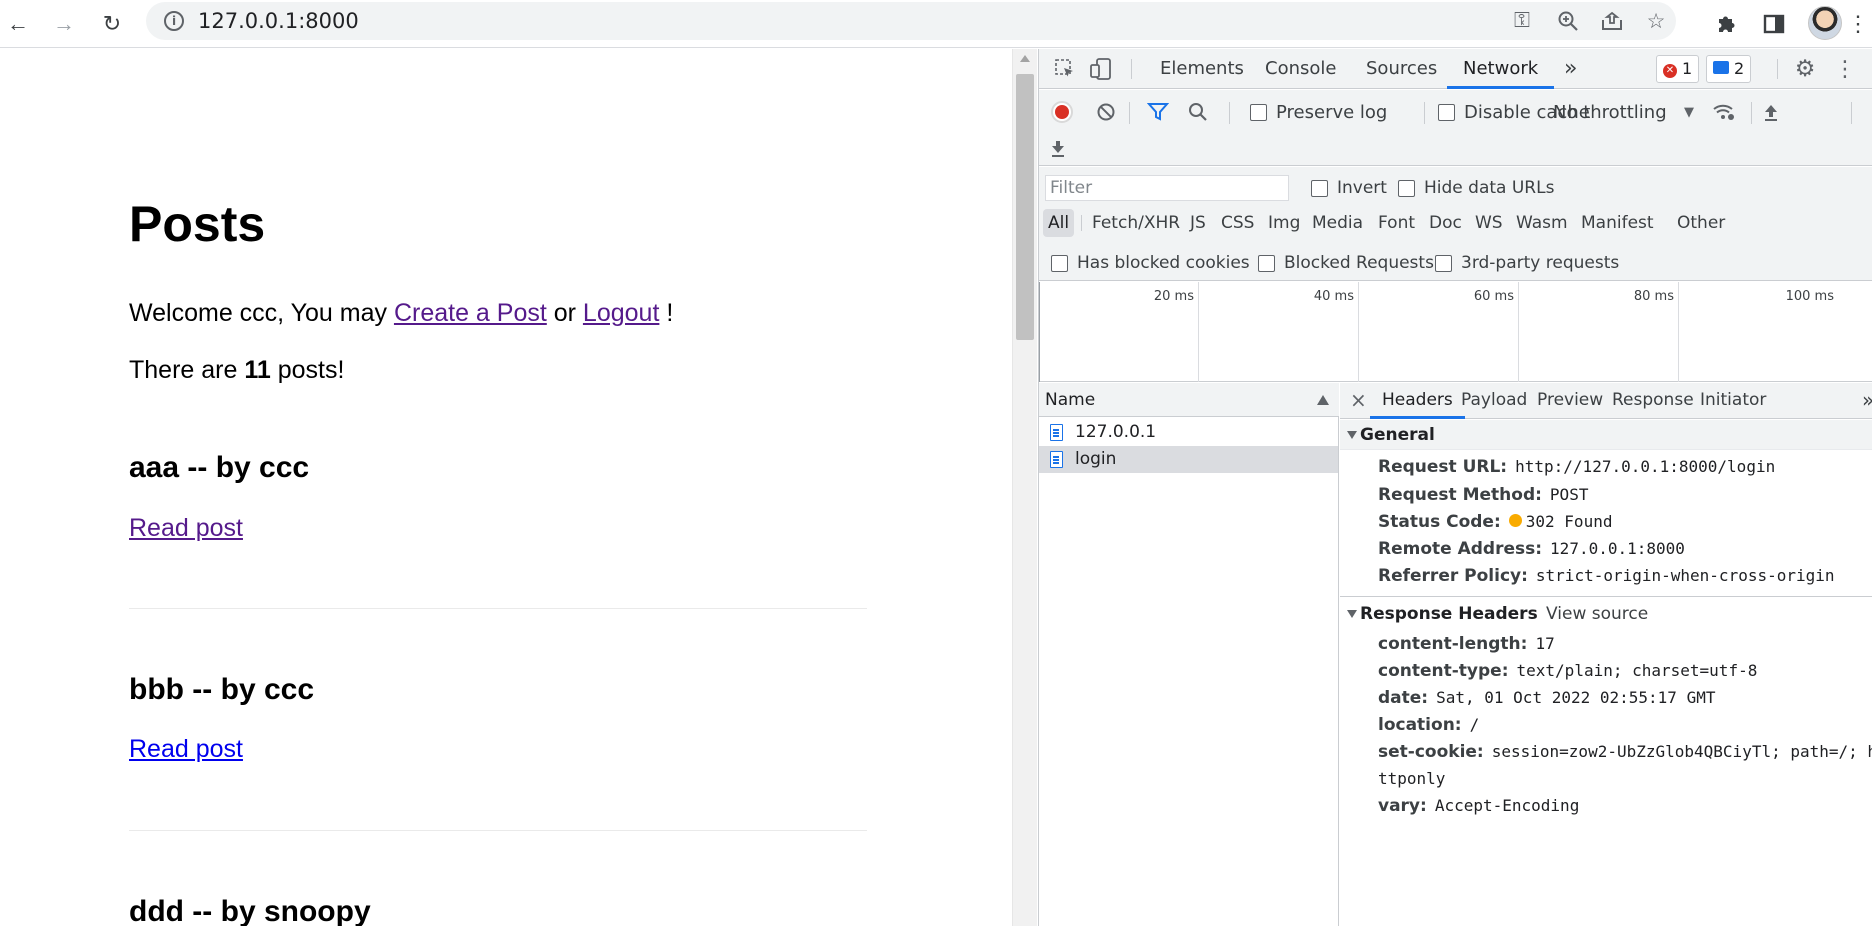 The height and width of the screenshot is (926, 1872). I want to click on back-button: ←, so click(18, 24).